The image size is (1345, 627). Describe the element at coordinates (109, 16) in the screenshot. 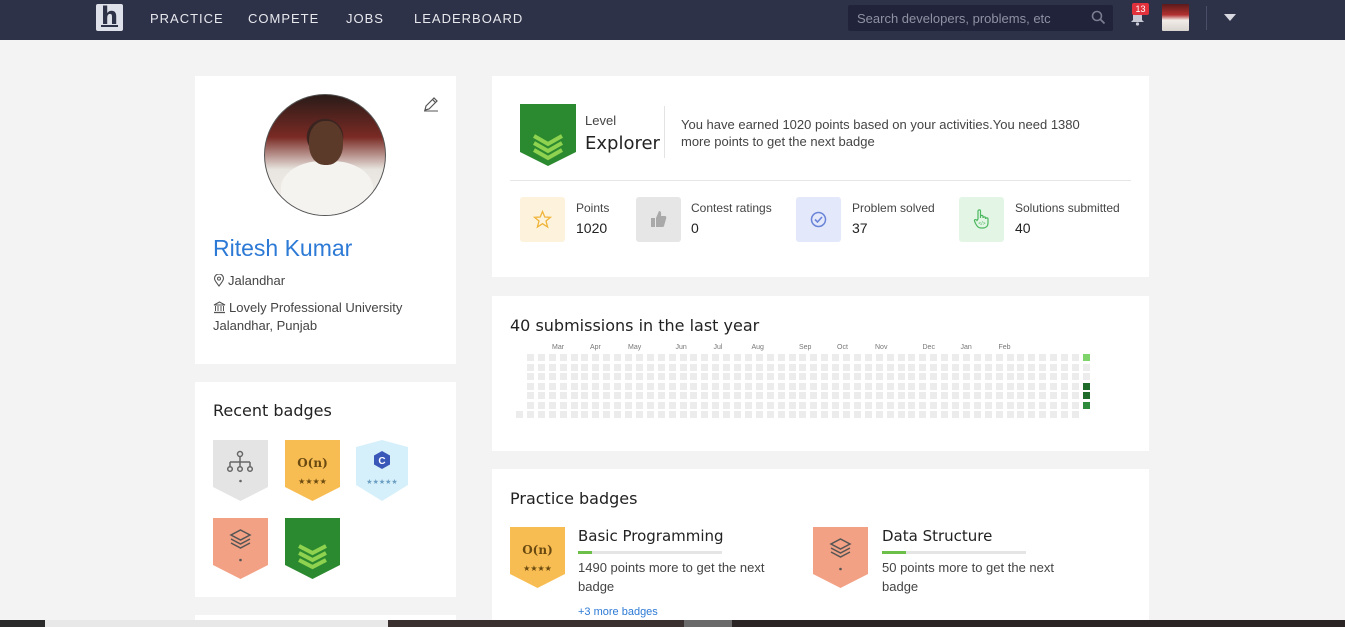

I see `hackerearth-logo: h` at that location.